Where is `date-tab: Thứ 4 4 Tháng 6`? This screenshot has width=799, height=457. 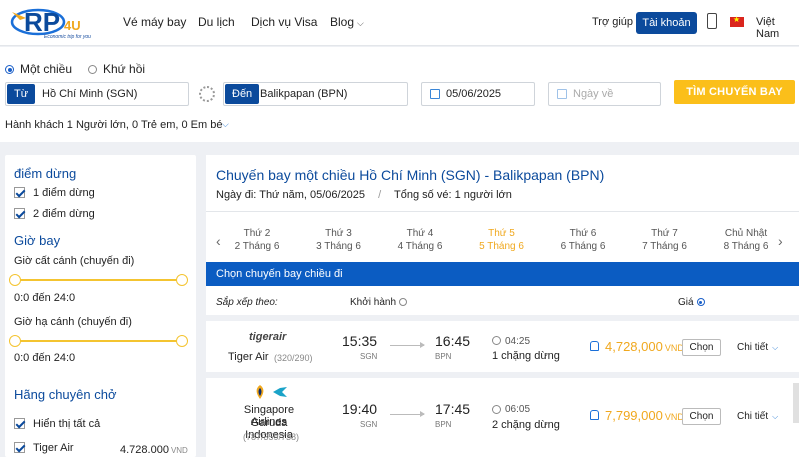
date-tab: Thứ 4 4 Tháng 6 is located at coordinates (420, 240).